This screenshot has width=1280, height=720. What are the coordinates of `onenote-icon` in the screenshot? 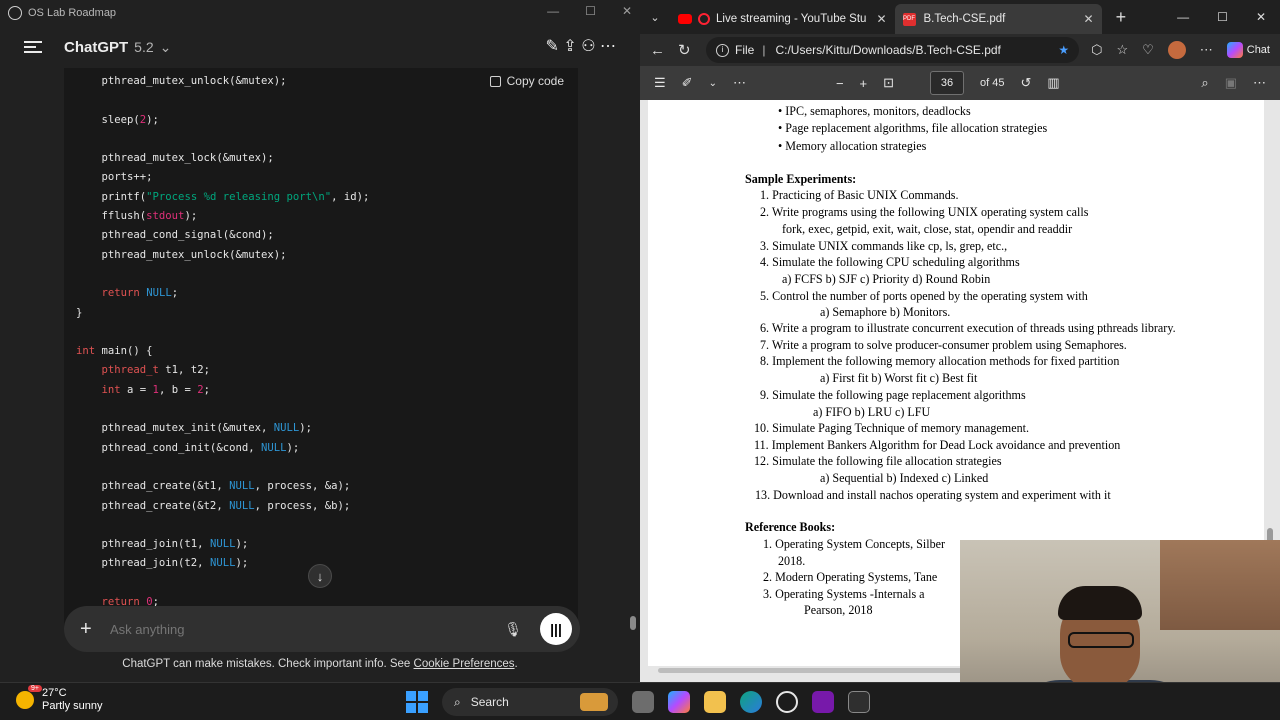 It's located at (823, 702).